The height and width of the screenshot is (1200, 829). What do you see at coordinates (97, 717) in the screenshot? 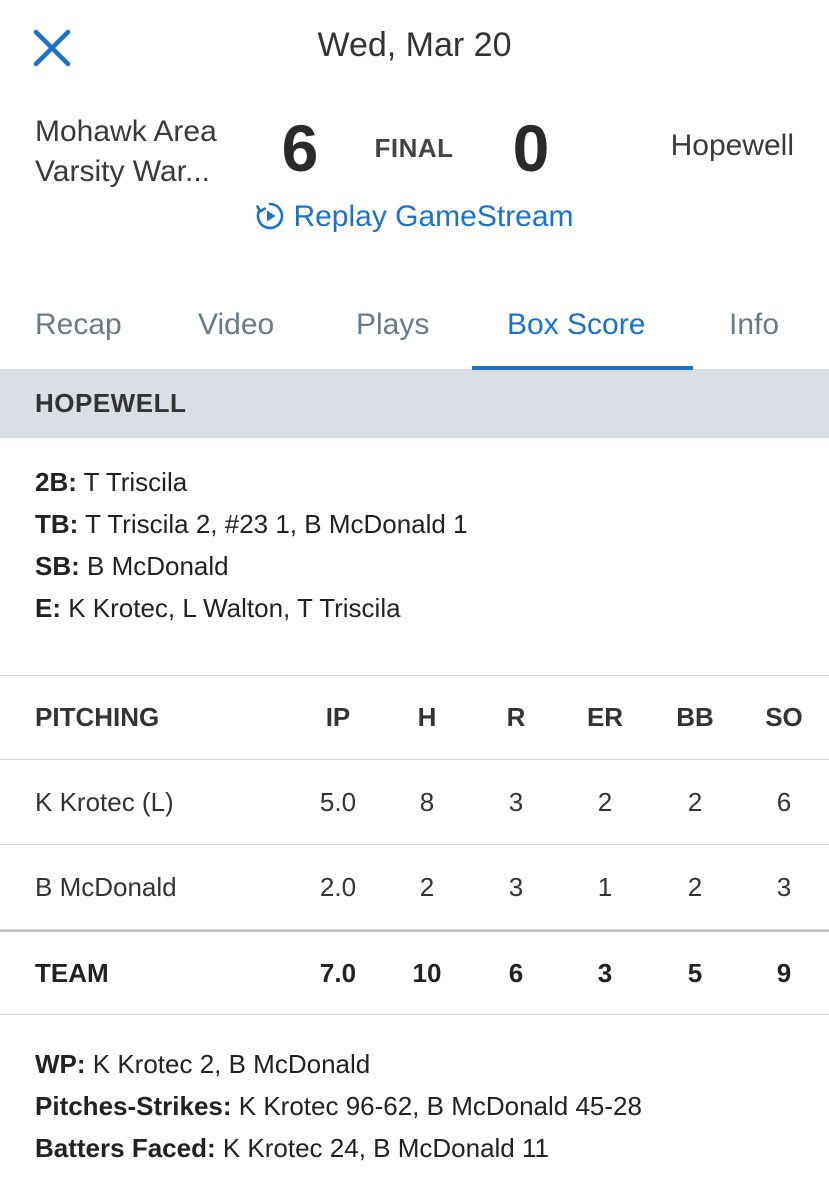
I see `column-header: PITCHING` at bounding box center [97, 717].